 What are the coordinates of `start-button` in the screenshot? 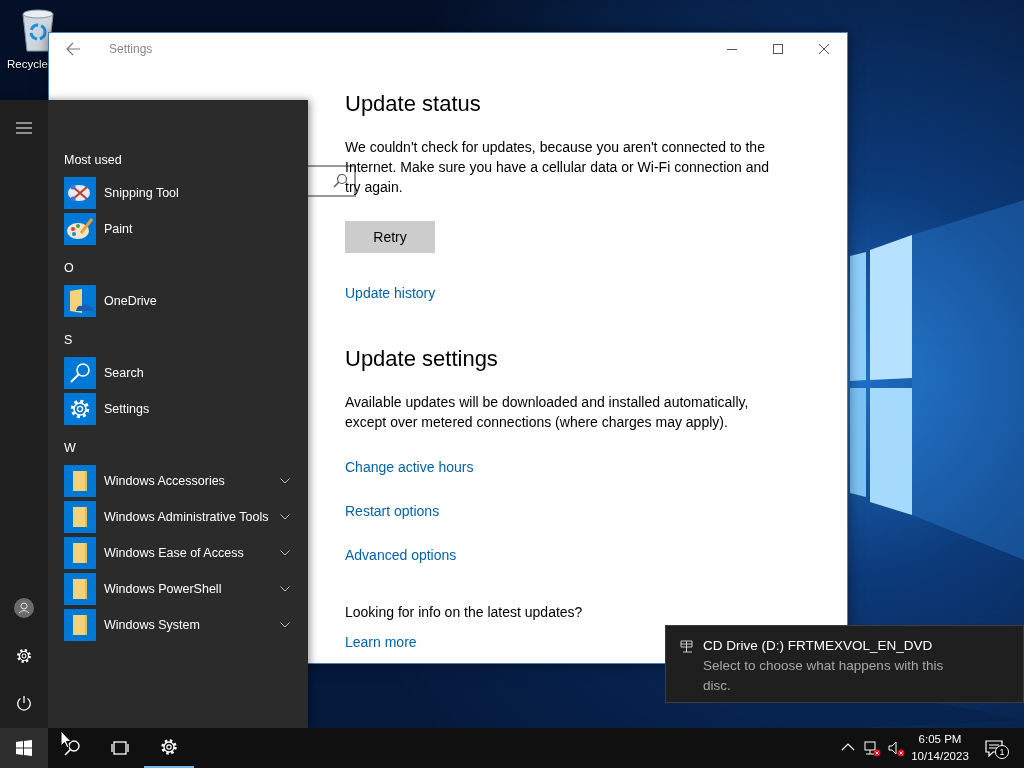 It's located at (24, 748).